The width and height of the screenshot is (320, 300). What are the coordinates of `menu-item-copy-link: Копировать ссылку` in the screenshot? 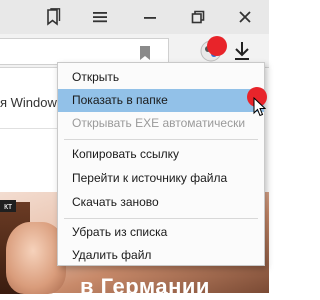 It's located at (161, 154).